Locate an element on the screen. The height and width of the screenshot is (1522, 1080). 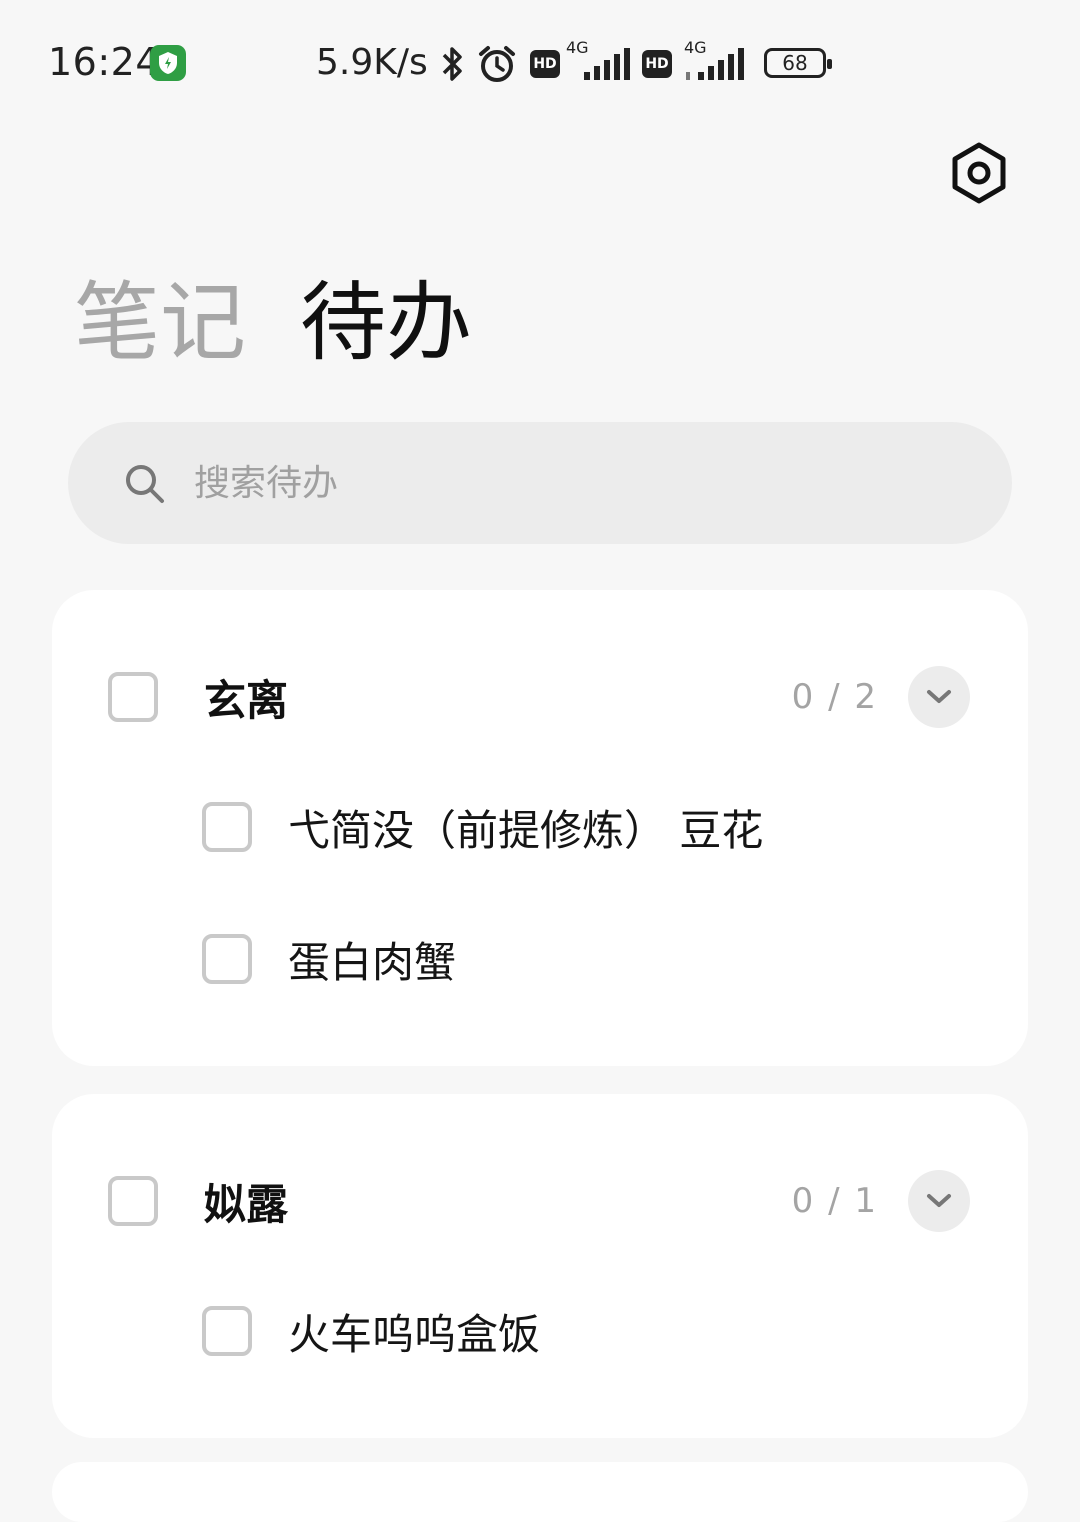
bluetooth-icon is located at coordinates (453, 64).